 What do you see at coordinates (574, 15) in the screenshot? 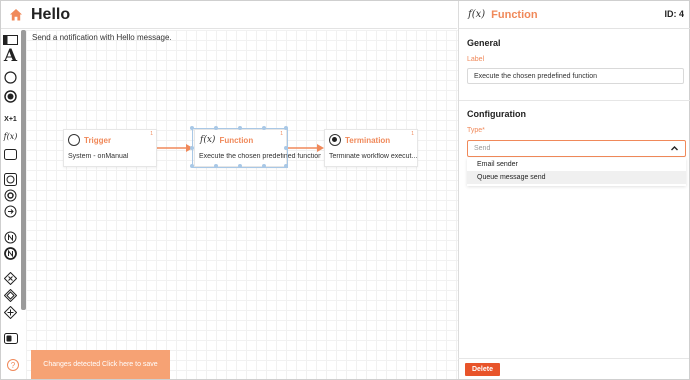
I see `panel-header: f(x) Function ID: 4` at bounding box center [574, 15].